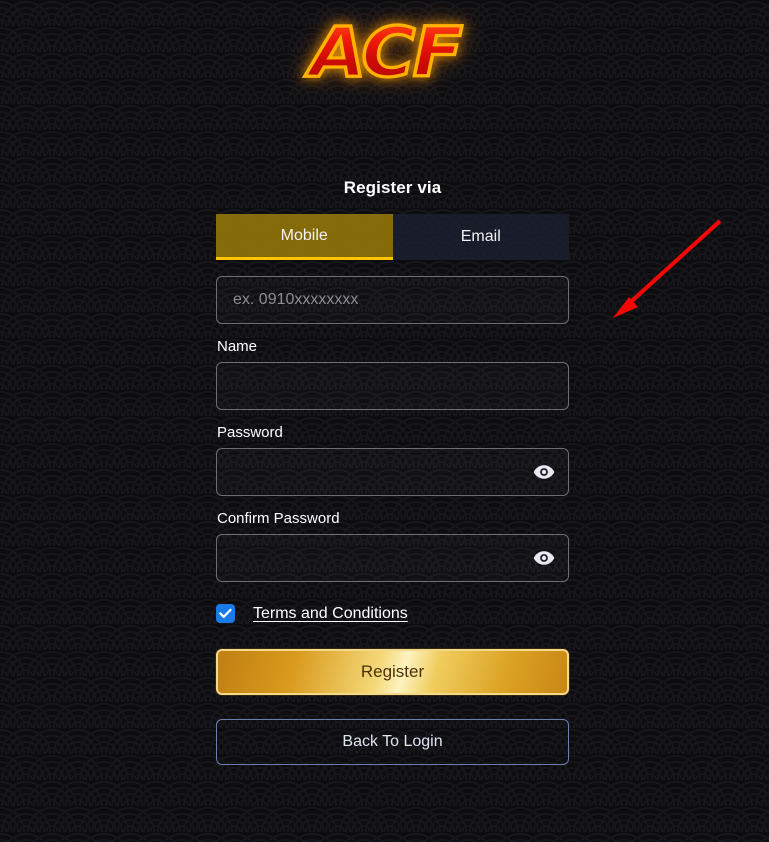  I want to click on name-input-shell, so click(392, 386).